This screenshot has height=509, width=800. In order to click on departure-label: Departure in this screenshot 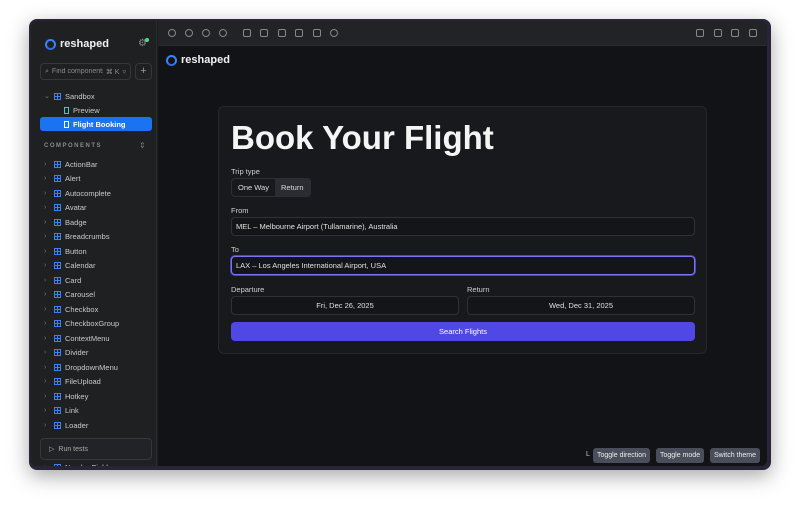, I will do `click(248, 289)`.